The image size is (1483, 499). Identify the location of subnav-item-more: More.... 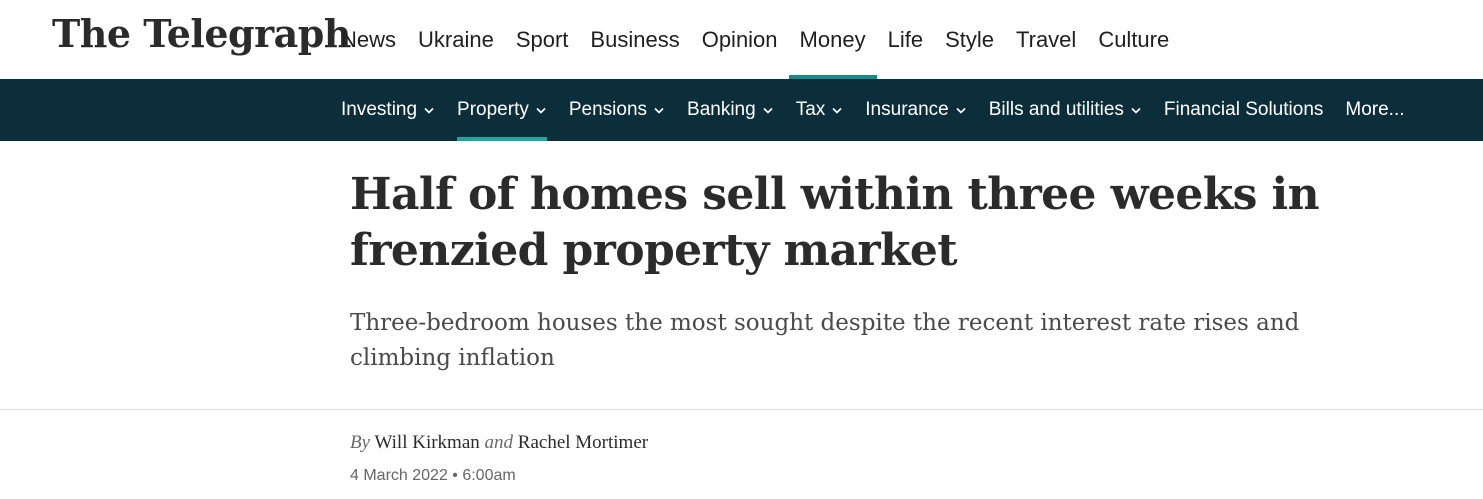
(1374, 110).